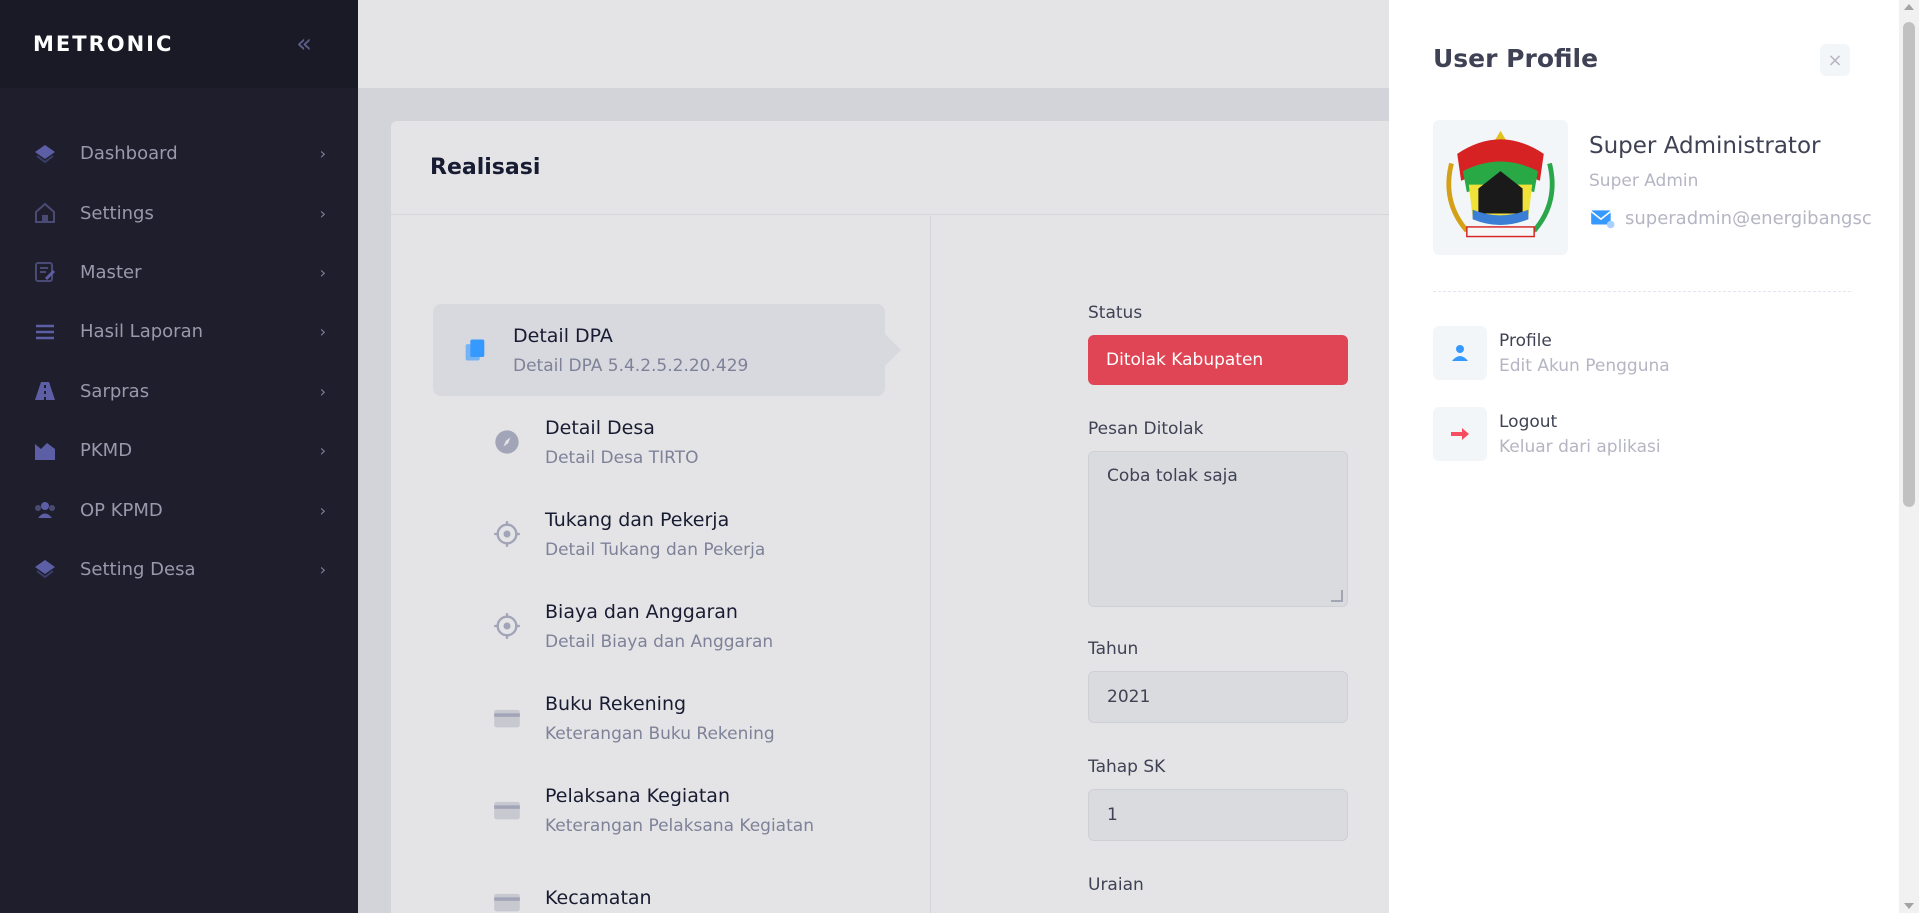  I want to click on emblem-icon, so click(1500, 184).